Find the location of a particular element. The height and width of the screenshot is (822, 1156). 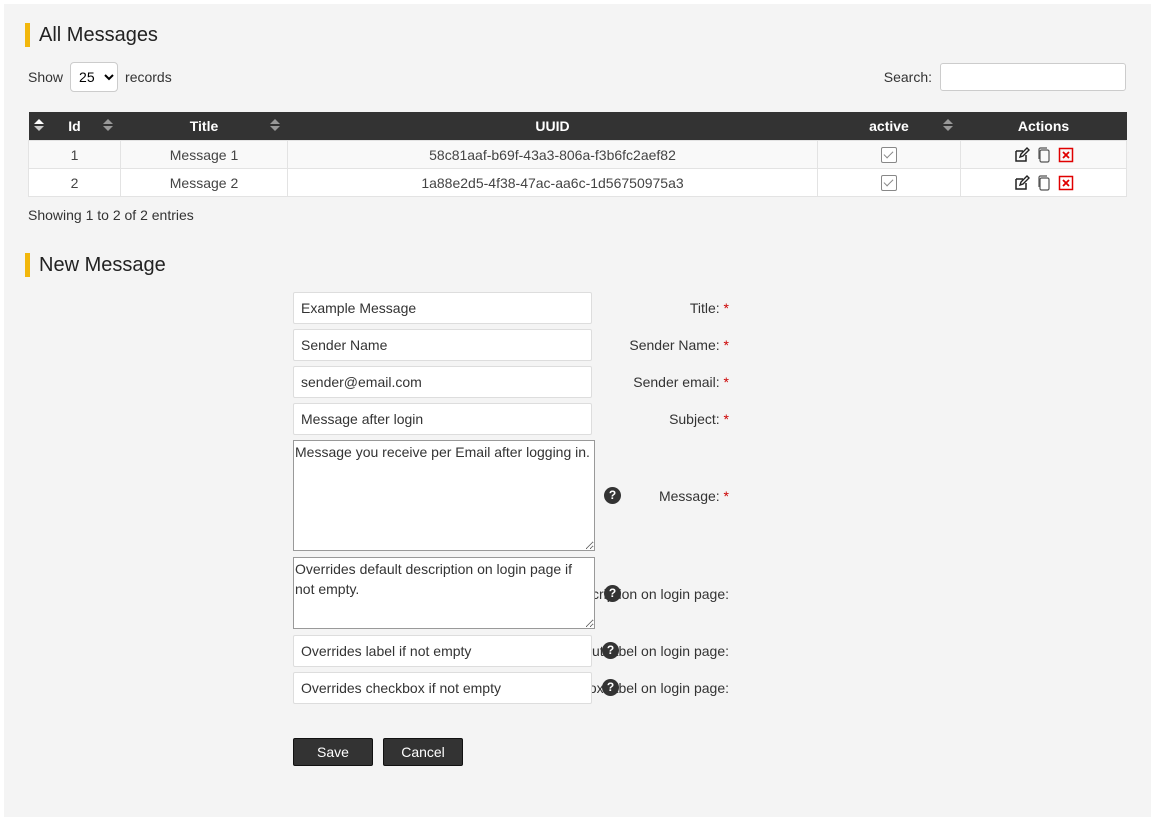

column-header-active: active is located at coordinates (889, 126).